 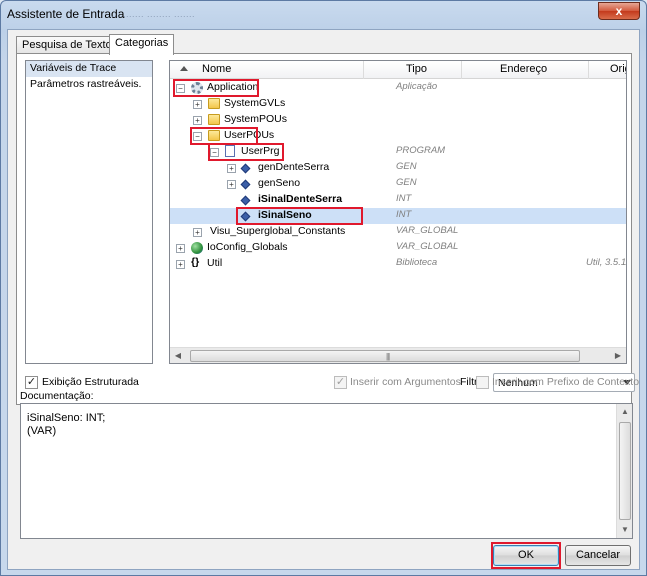 I want to click on tree-item-name: genDenteSerra, so click(x=294, y=167).